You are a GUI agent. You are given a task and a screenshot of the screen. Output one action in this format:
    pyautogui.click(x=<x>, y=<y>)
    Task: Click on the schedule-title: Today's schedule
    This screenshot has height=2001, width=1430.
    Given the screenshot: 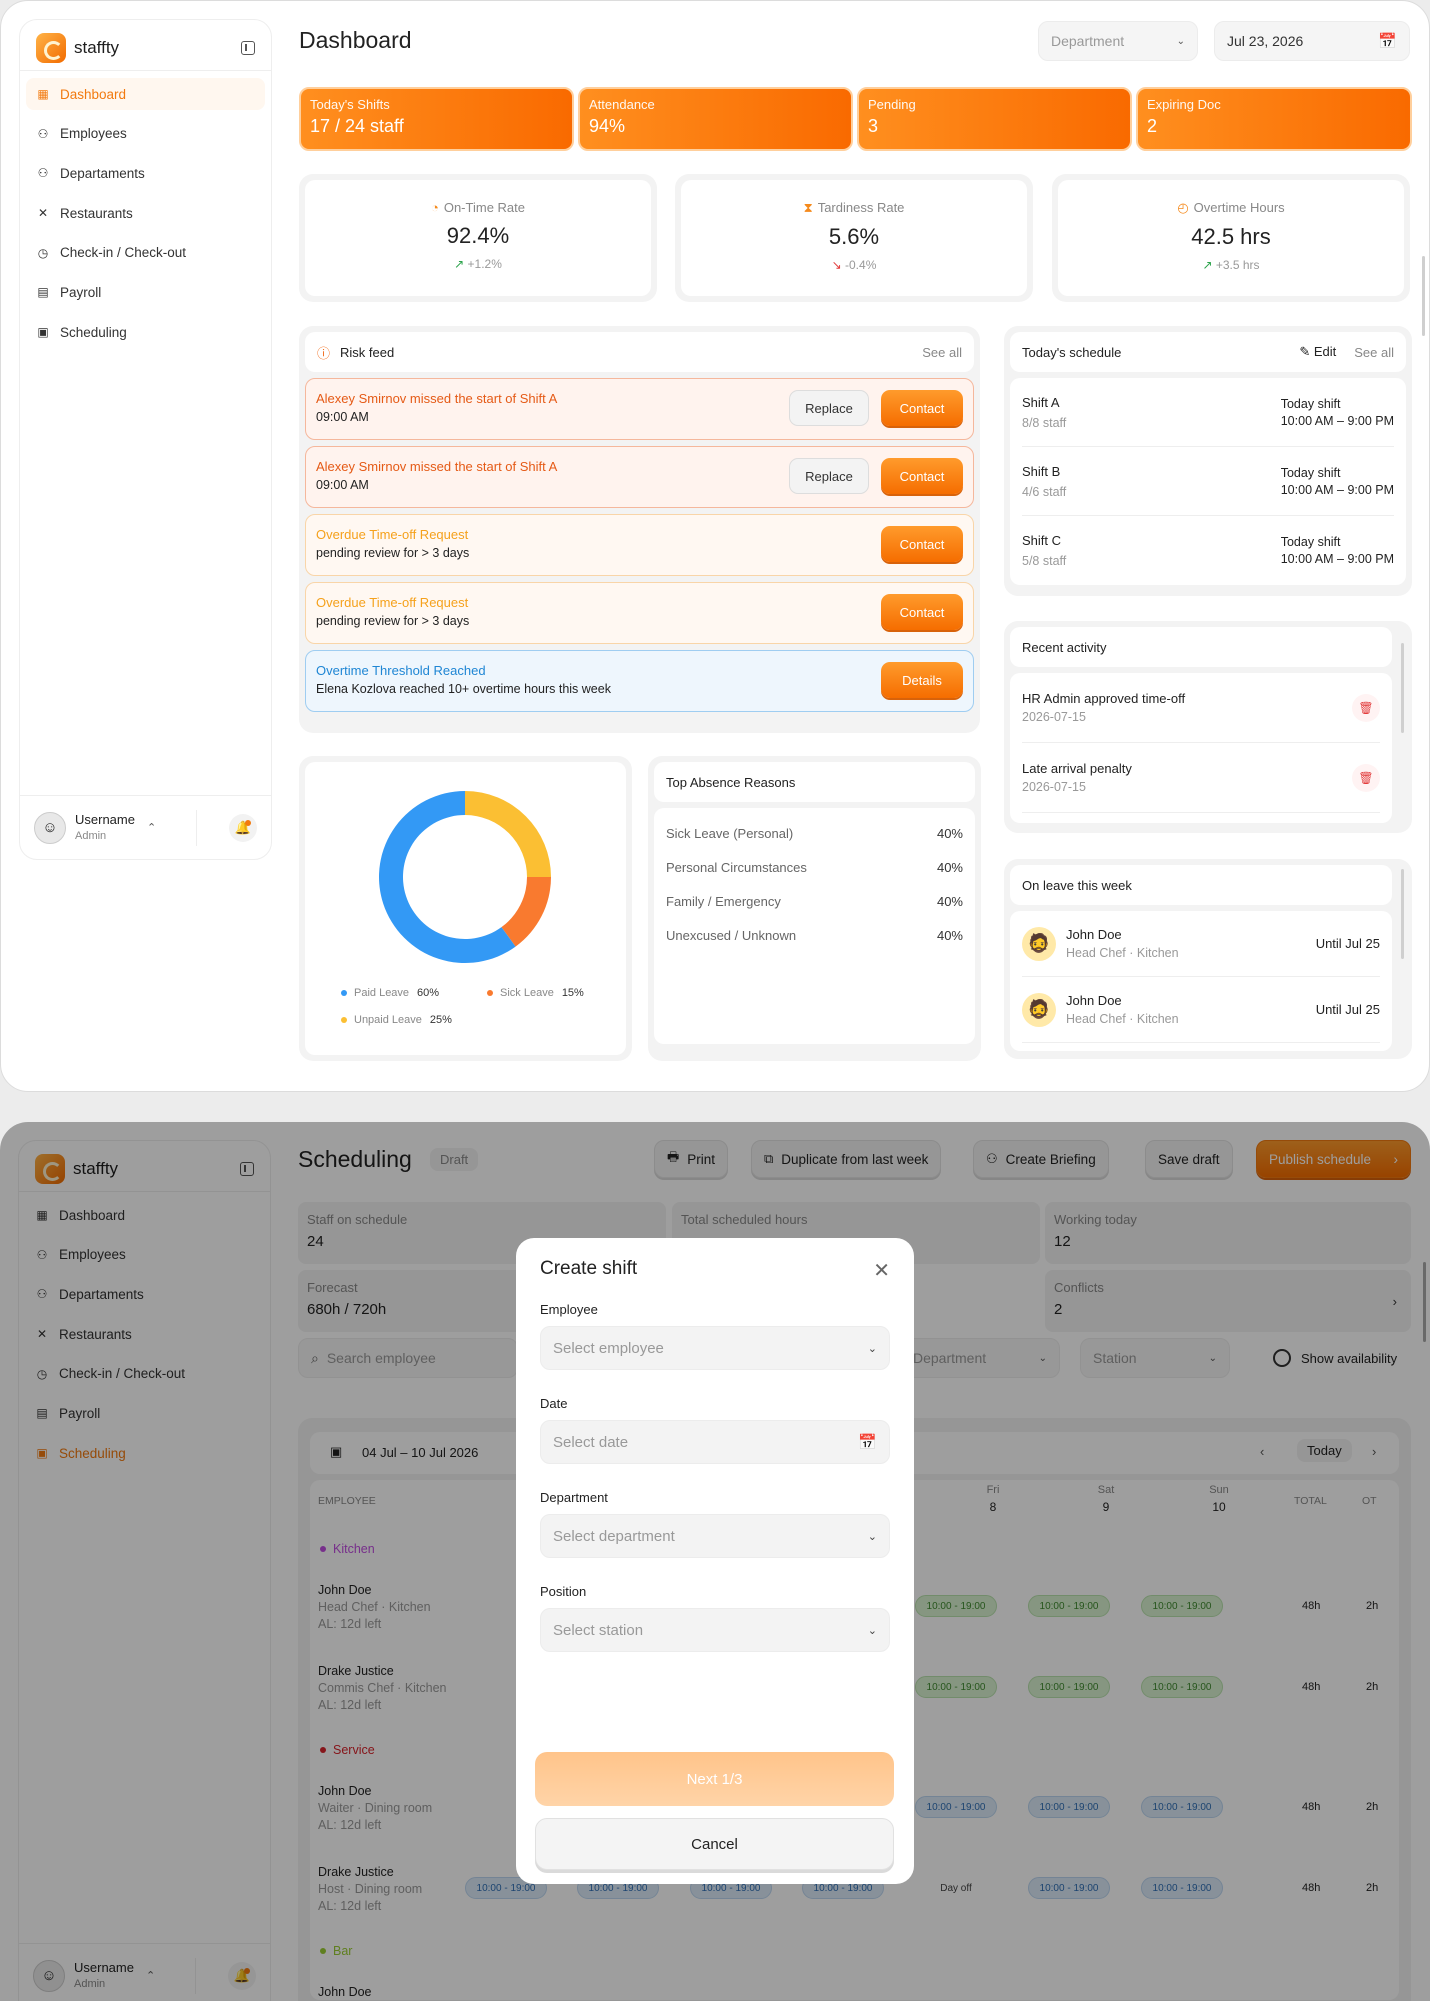 What is the action you would take?
    pyautogui.click(x=1072, y=352)
    